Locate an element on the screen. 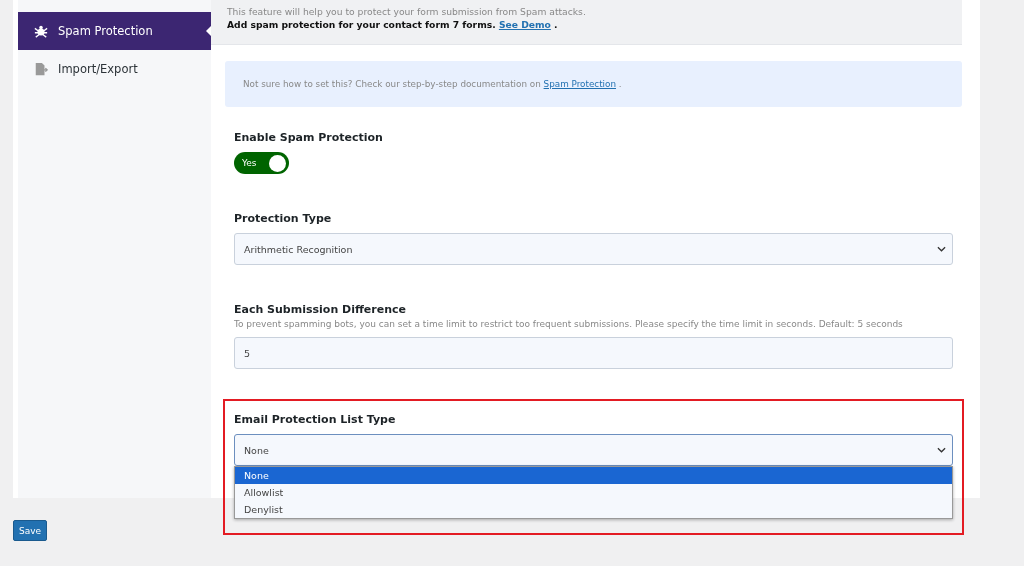  bug-icon is located at coordinates (41, 31).